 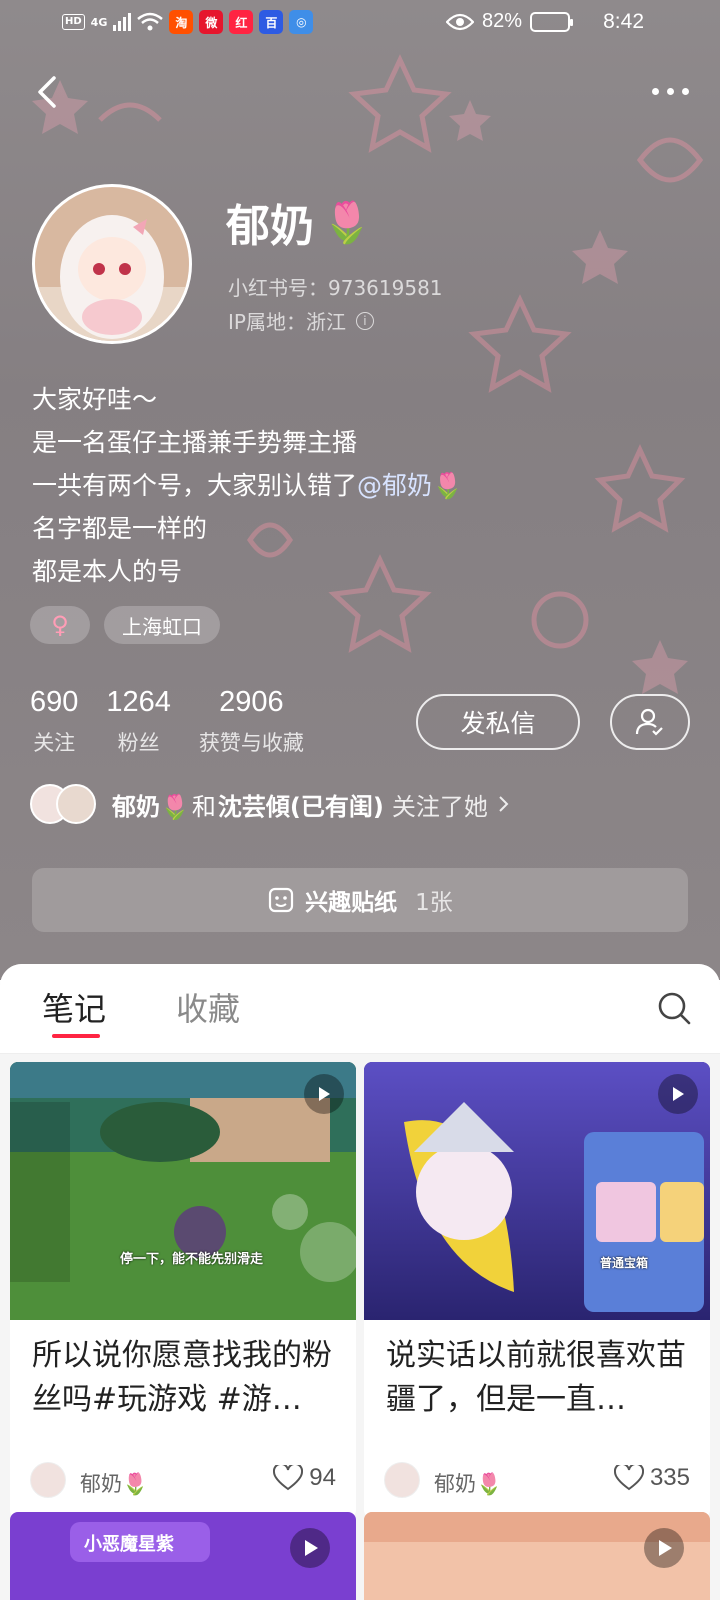 I want to click on status-right: 82%, so click(x=509, y=21).